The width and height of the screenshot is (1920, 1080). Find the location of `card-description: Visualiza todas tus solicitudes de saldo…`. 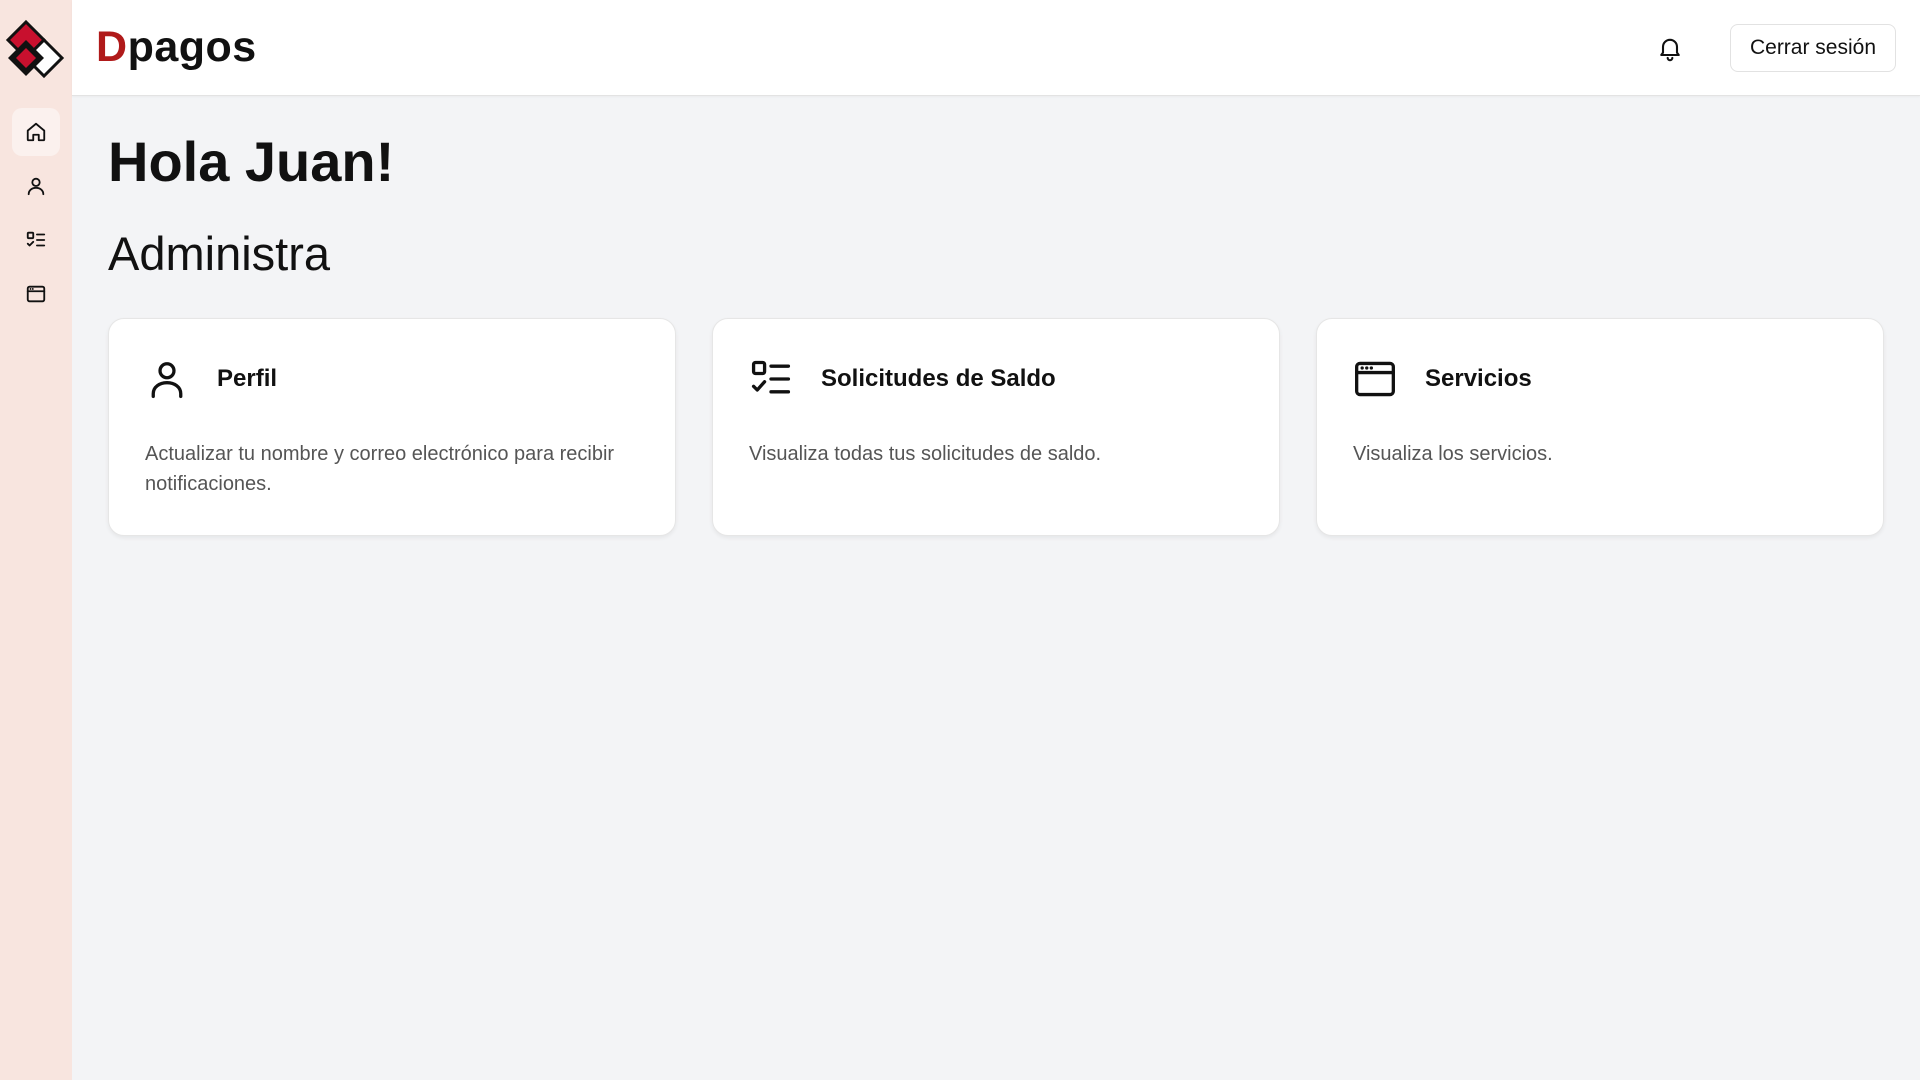

card-description: Visualiza todas tus solicitudes de saldo… is located at coordinates (925, 454).